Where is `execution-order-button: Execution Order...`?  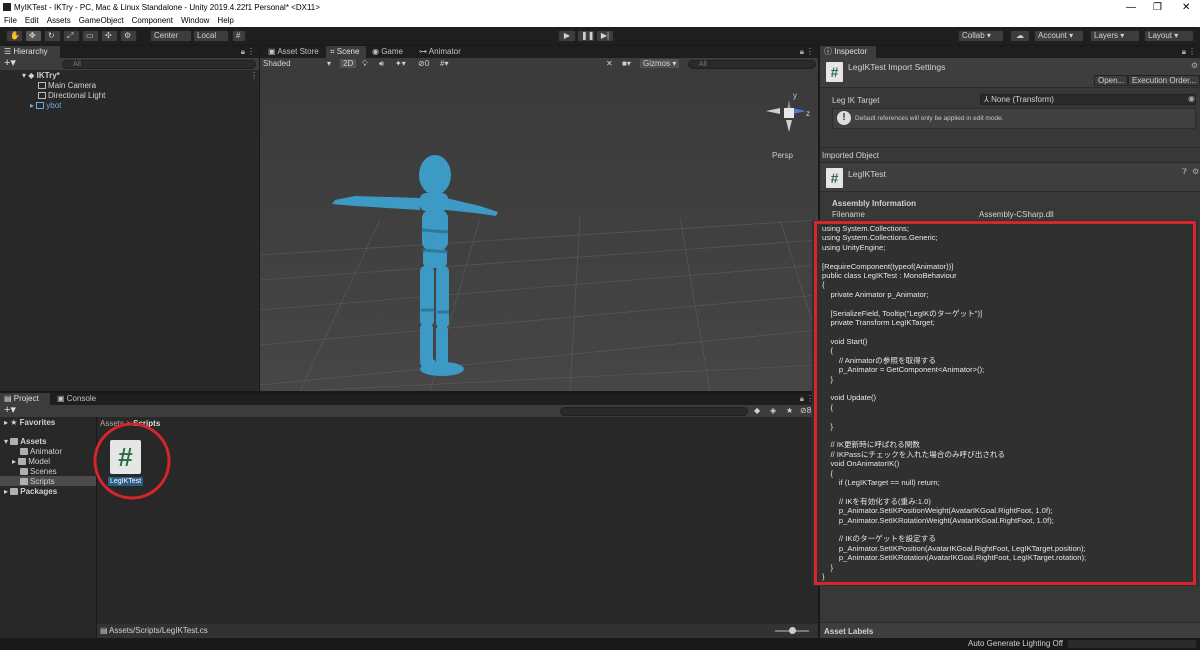
execution-order-button: Execution Order... is located at coordinates (1164, 80).